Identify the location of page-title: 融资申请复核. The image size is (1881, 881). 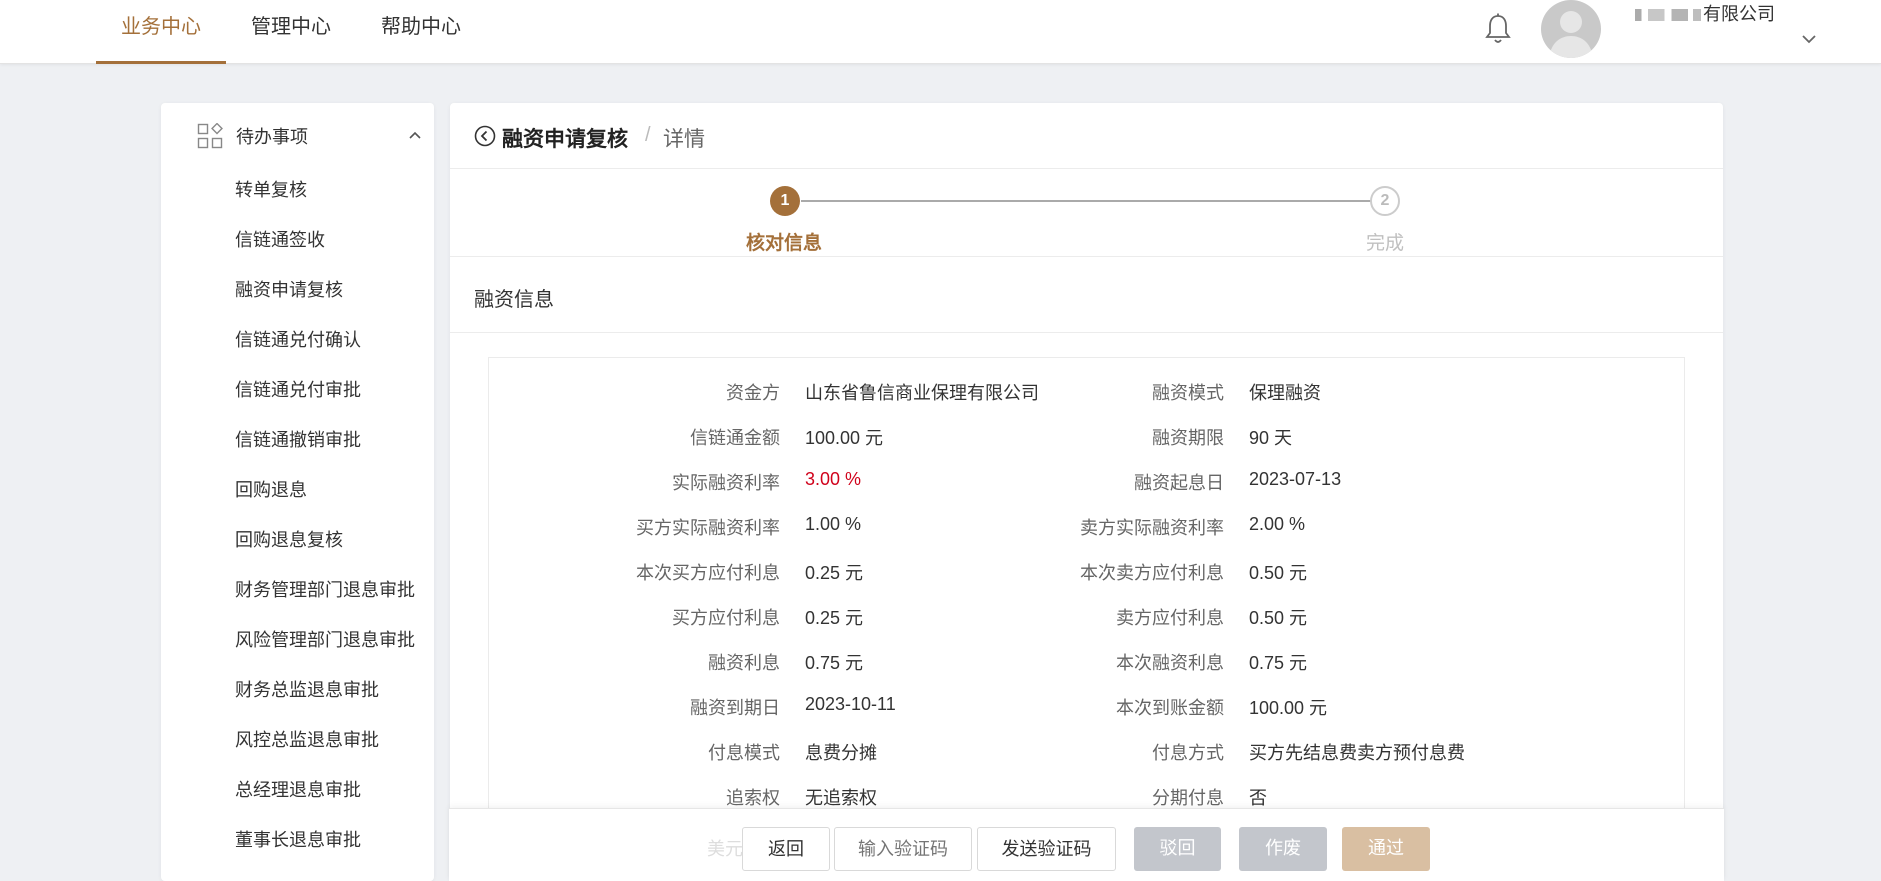
(565, 138).